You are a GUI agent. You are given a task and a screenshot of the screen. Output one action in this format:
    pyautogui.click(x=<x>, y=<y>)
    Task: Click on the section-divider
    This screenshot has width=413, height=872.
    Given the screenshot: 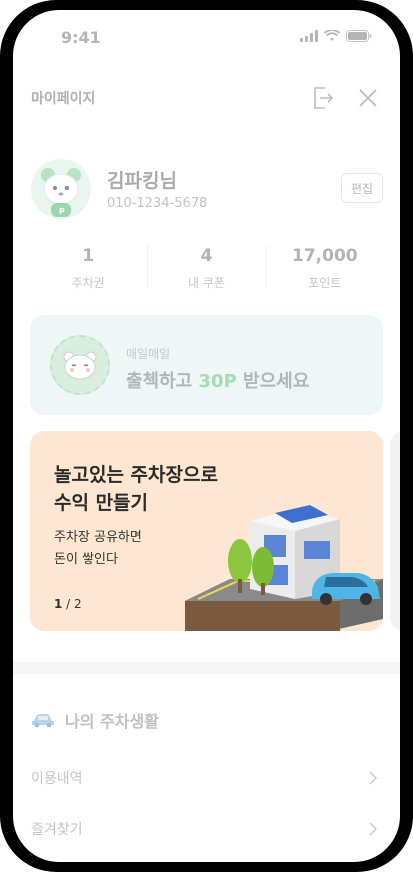 What is the action you would take?
    pyautogui.click(x=206, y=668)
    